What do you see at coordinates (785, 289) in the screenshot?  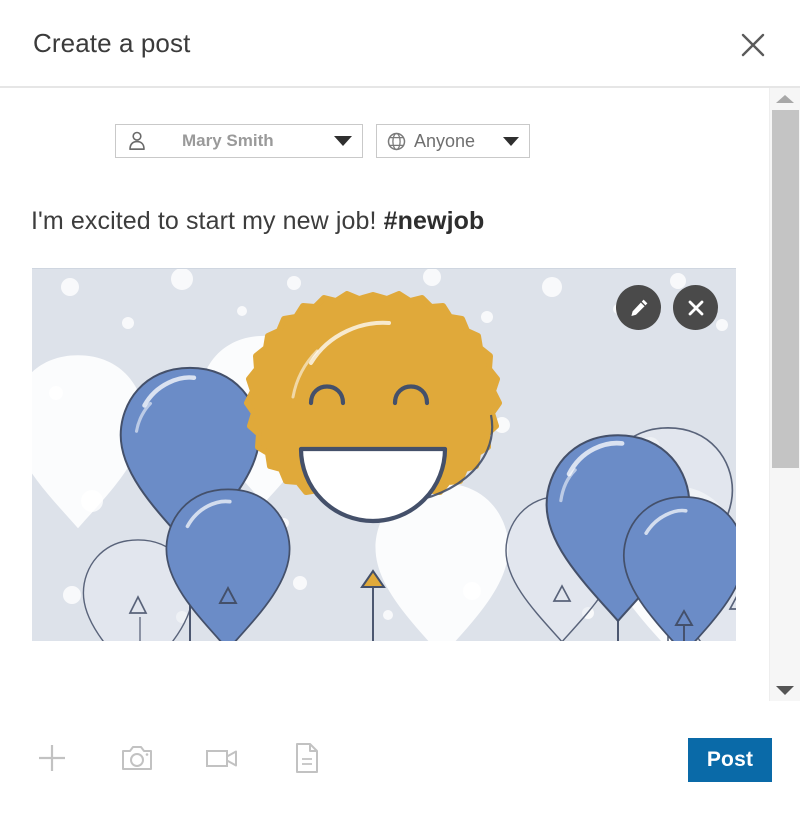 I see `scrollbar-thumb` at bounding box center [785, 289].